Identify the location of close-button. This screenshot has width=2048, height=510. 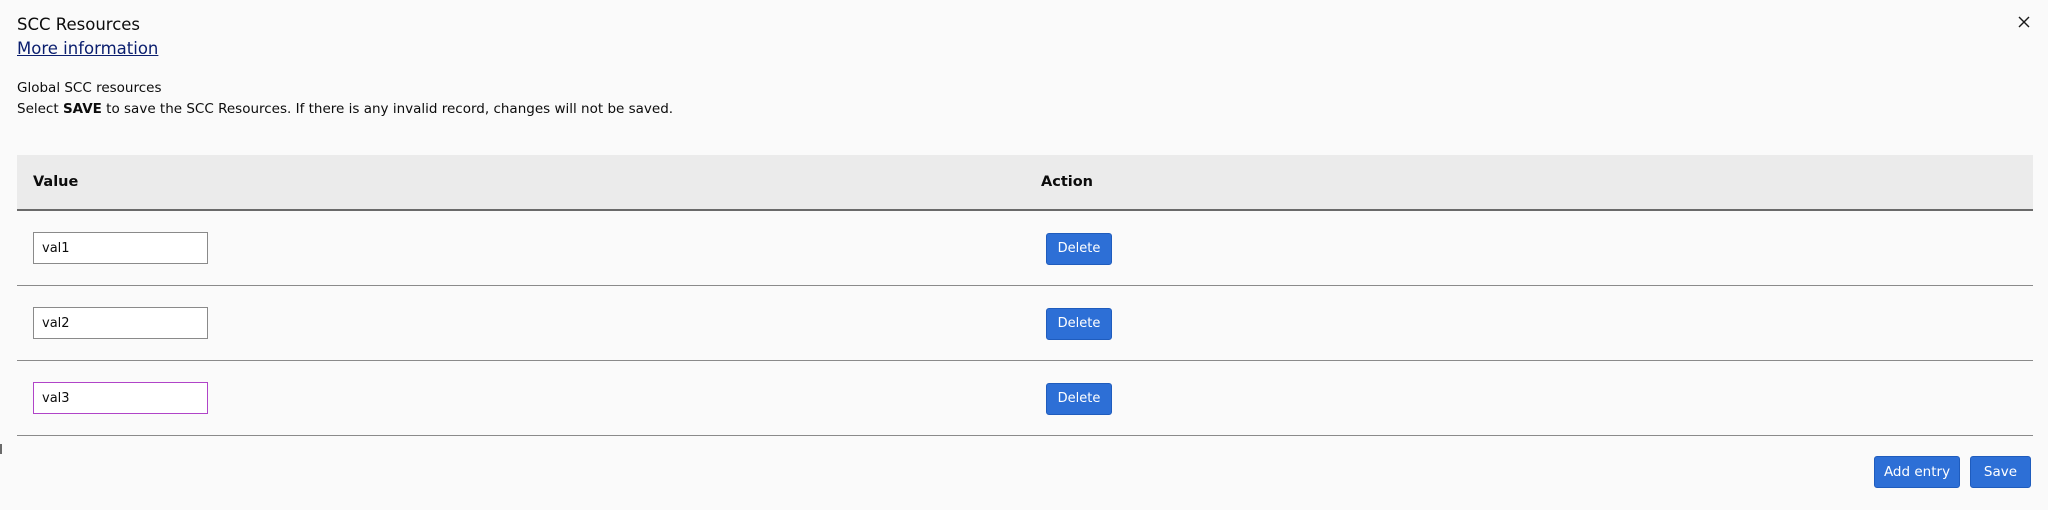
(2024, 22).